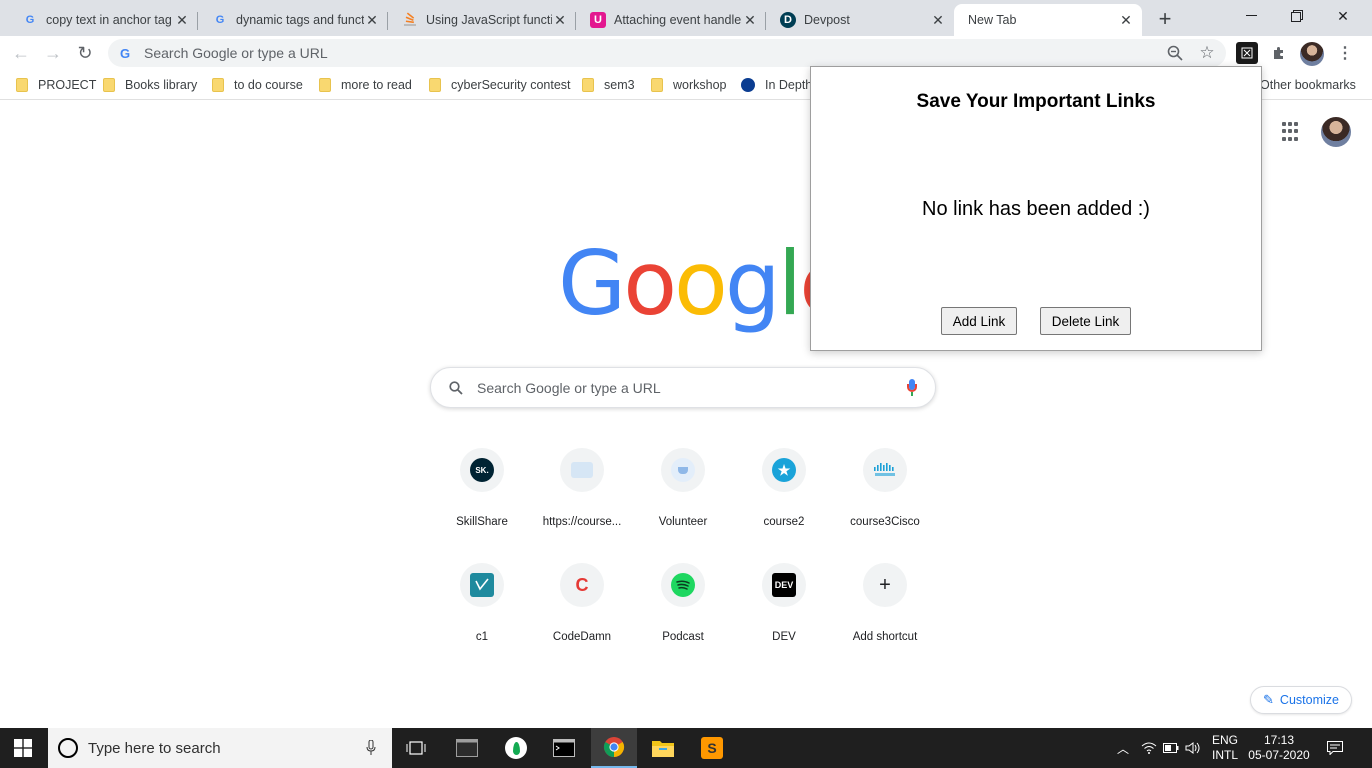 The image size is (1372, 768). I want to click on mongodb-app-icon, so click(516, 748).